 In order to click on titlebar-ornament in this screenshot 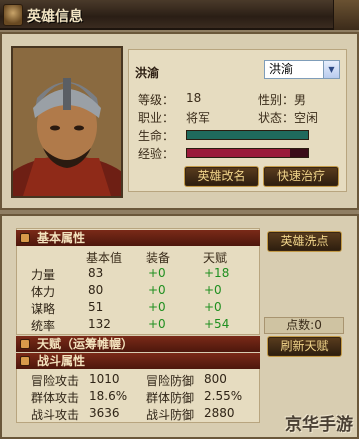, I will do `click(346, 15)`.